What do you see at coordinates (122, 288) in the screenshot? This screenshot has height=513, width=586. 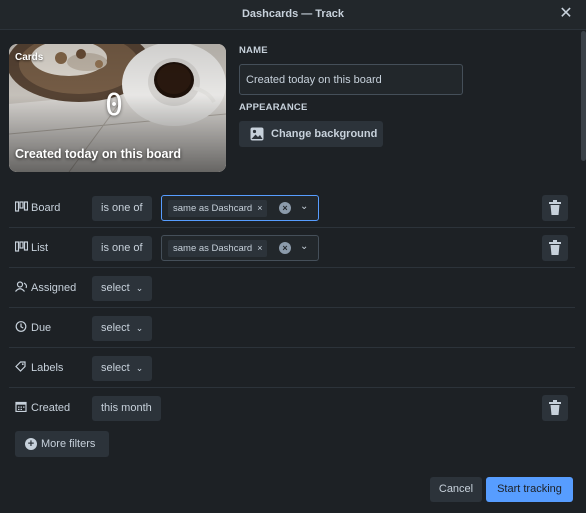 I see `select-assigned: select ⌄` at bounding box center [122, 288].